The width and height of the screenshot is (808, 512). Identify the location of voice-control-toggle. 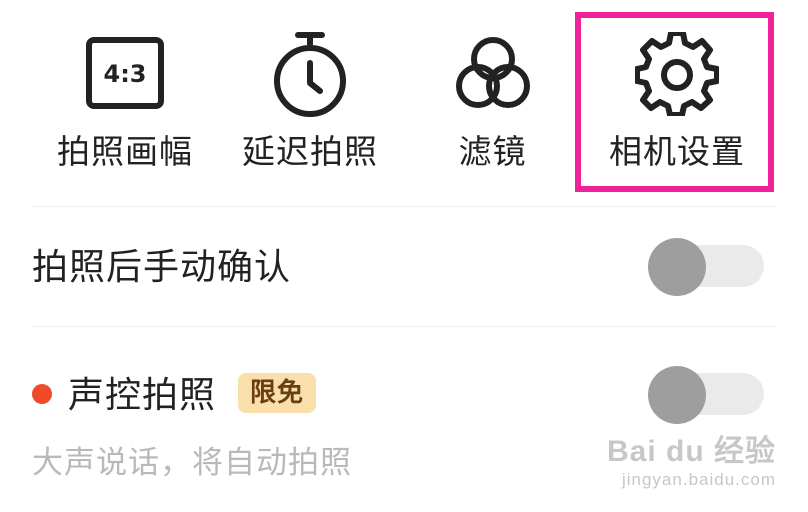
(706, 395).